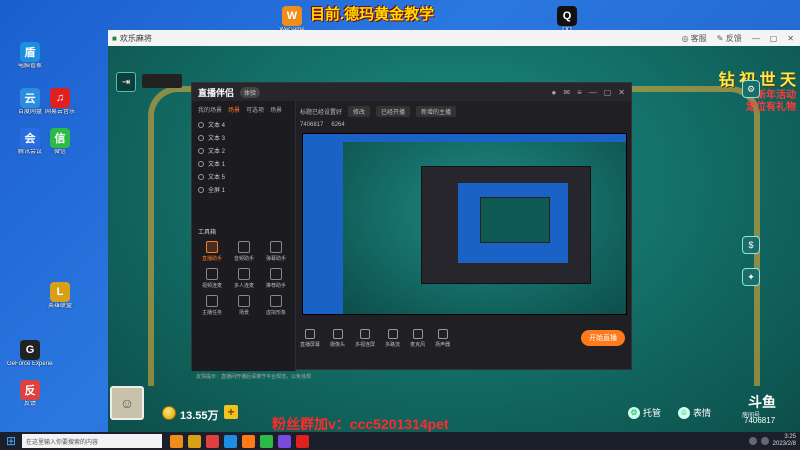 This screenshot has height=450, width=800. Describe the element at coordinates (30, 56) in the screenshot. I see `desktop-icon: 盾电脑管家` at that location.